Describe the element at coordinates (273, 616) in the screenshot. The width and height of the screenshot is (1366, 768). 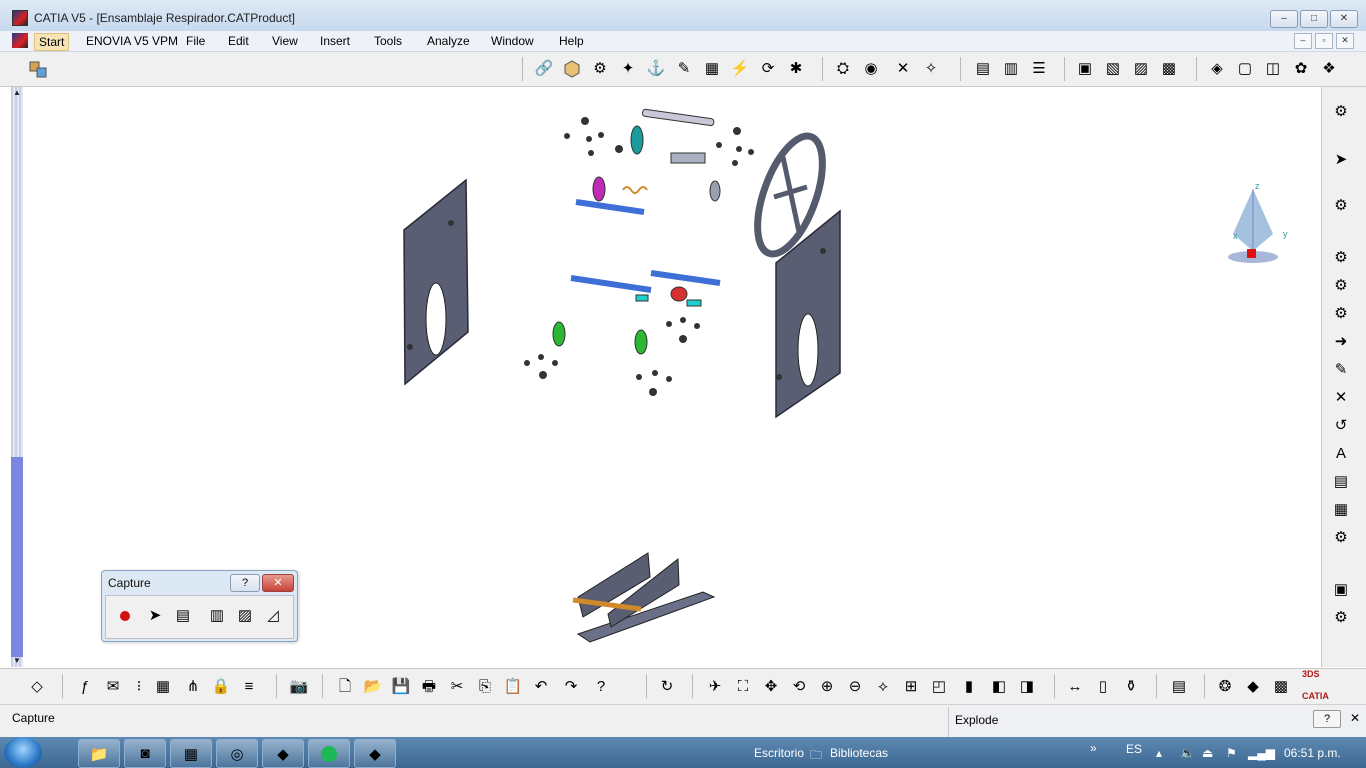
I see `ruler-icon: ◿` at that location.